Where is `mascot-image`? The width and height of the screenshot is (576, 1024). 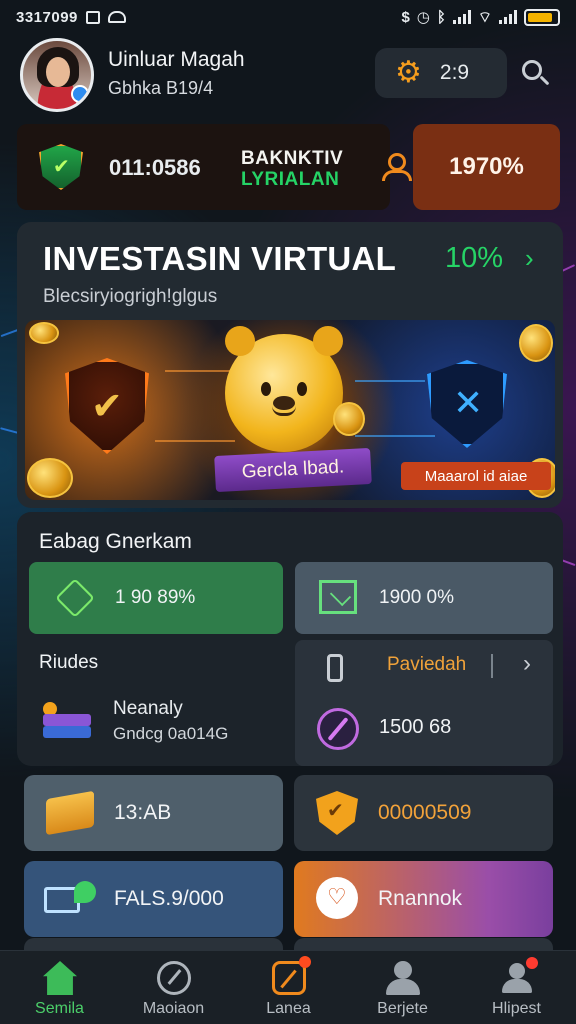 mascot-image is located at coordinates (284, 389).